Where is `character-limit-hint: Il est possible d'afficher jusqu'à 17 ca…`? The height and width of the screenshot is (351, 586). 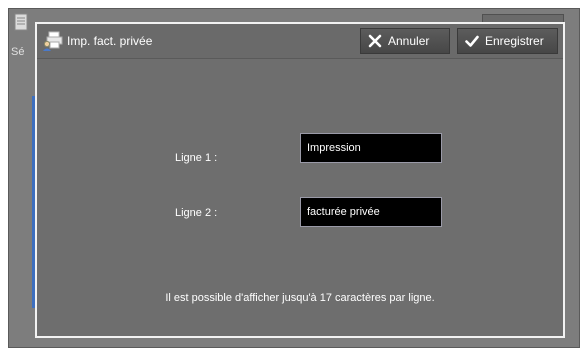
character-limit-hint: Il est possible d'afficher jusqu'à 17 ca… is located at coordinates (300, 298).